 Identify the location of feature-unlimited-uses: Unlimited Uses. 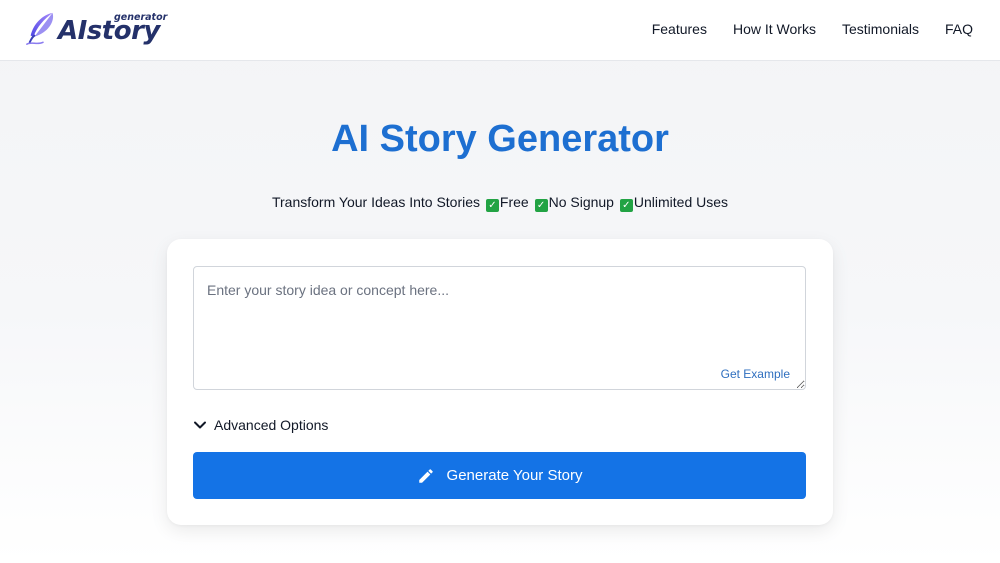
(681, 202).